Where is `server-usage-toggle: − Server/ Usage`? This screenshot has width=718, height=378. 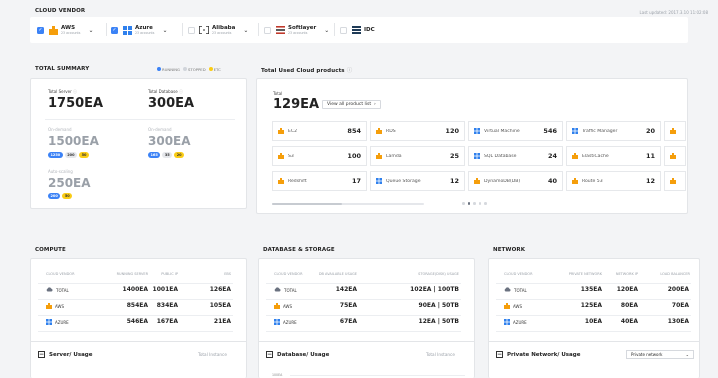 server-usage-toggle: − Server/ Usage is located at coordinates (65, 354).